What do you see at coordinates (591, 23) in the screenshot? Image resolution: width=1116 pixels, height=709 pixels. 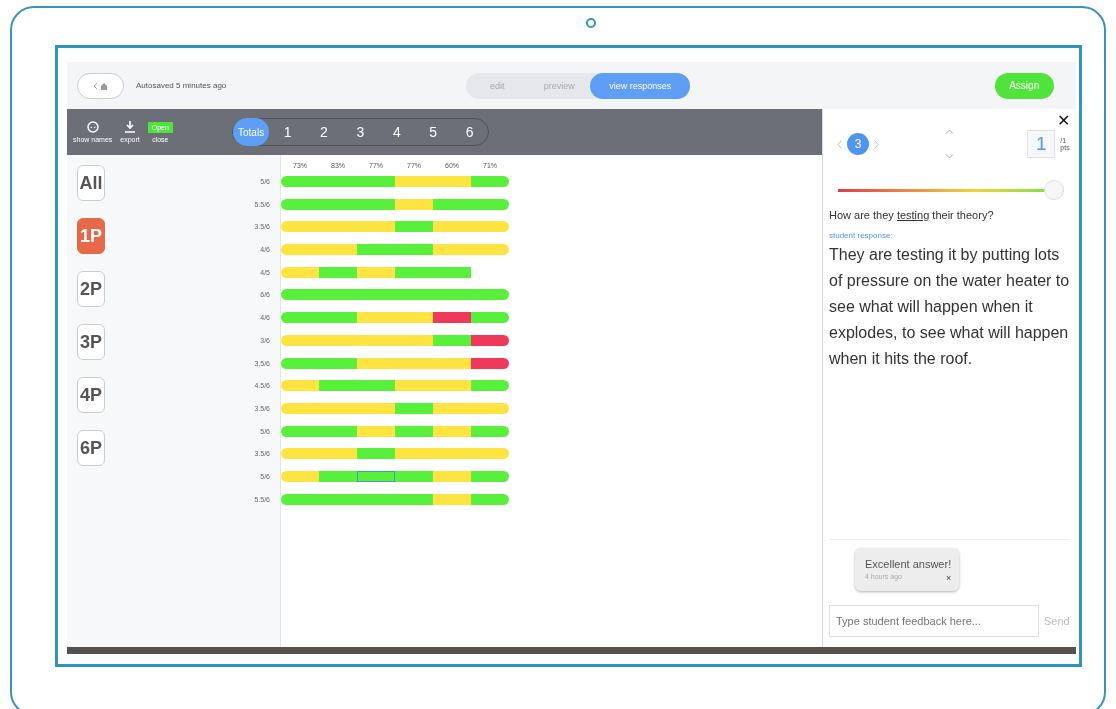 I see `camera-dot` at bounding box center [591, 23].